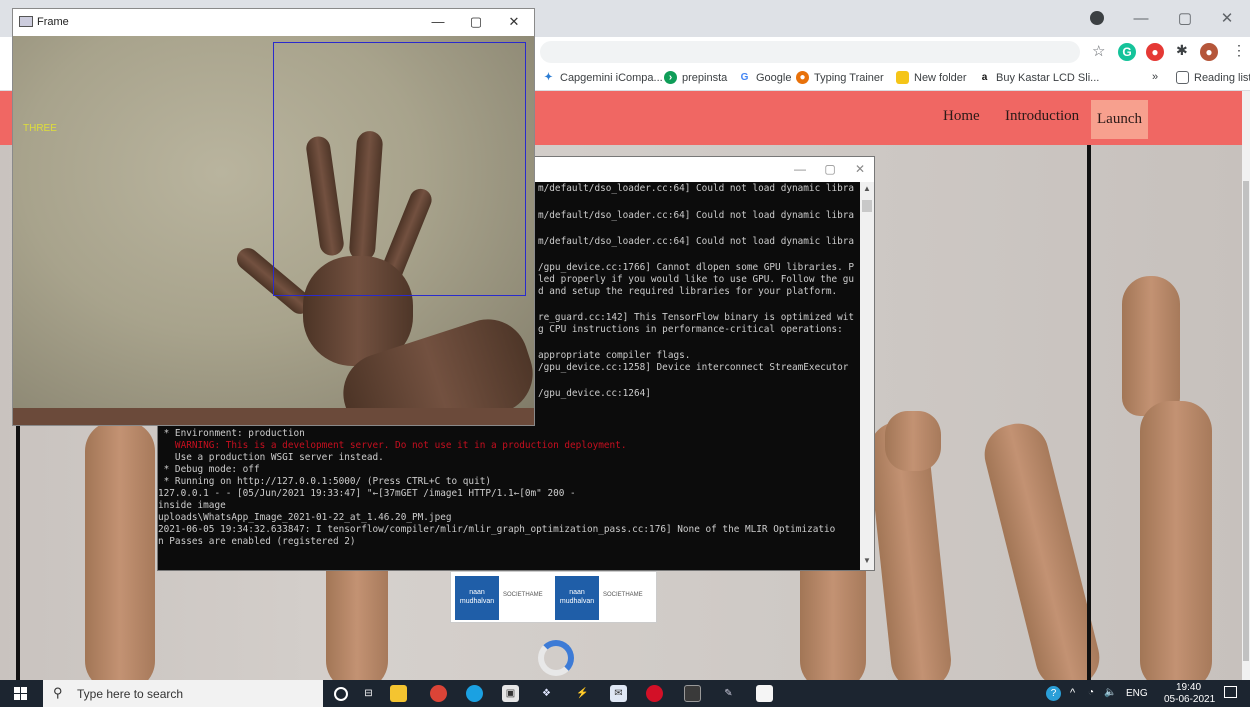 Image resolution: width=1250 pixels, height=707 pixels. What do you see at coordinates (1182, 50) in the screenshot?
I see `extensions-puzzle-icon: ✱` at bounding box center [1182, 50].